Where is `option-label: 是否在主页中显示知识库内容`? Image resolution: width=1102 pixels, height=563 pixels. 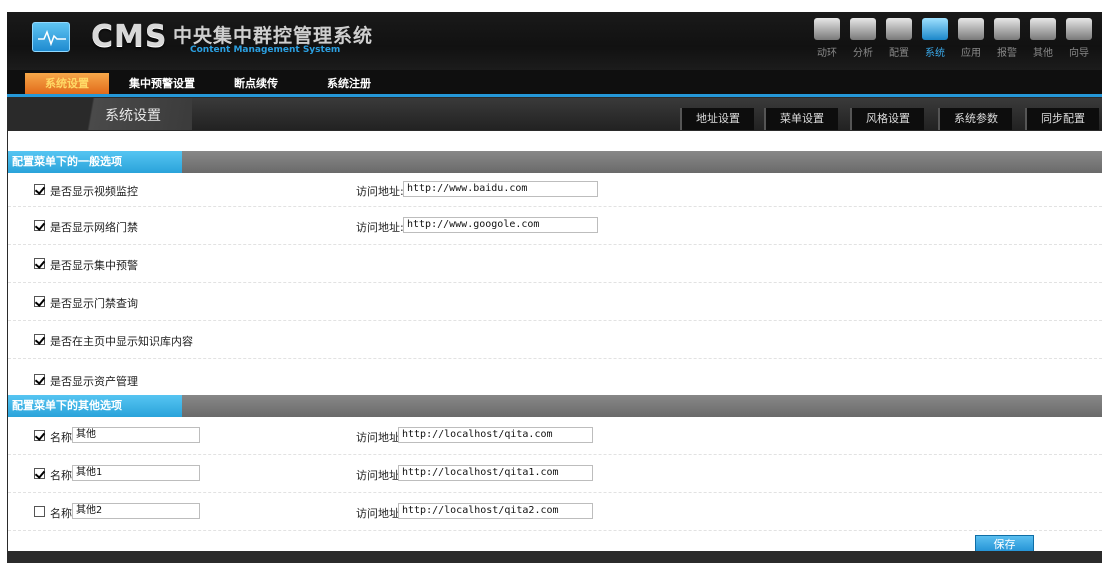 option-label: 是否在主页中显示知识库内容 is located at coordinates (121, 341).